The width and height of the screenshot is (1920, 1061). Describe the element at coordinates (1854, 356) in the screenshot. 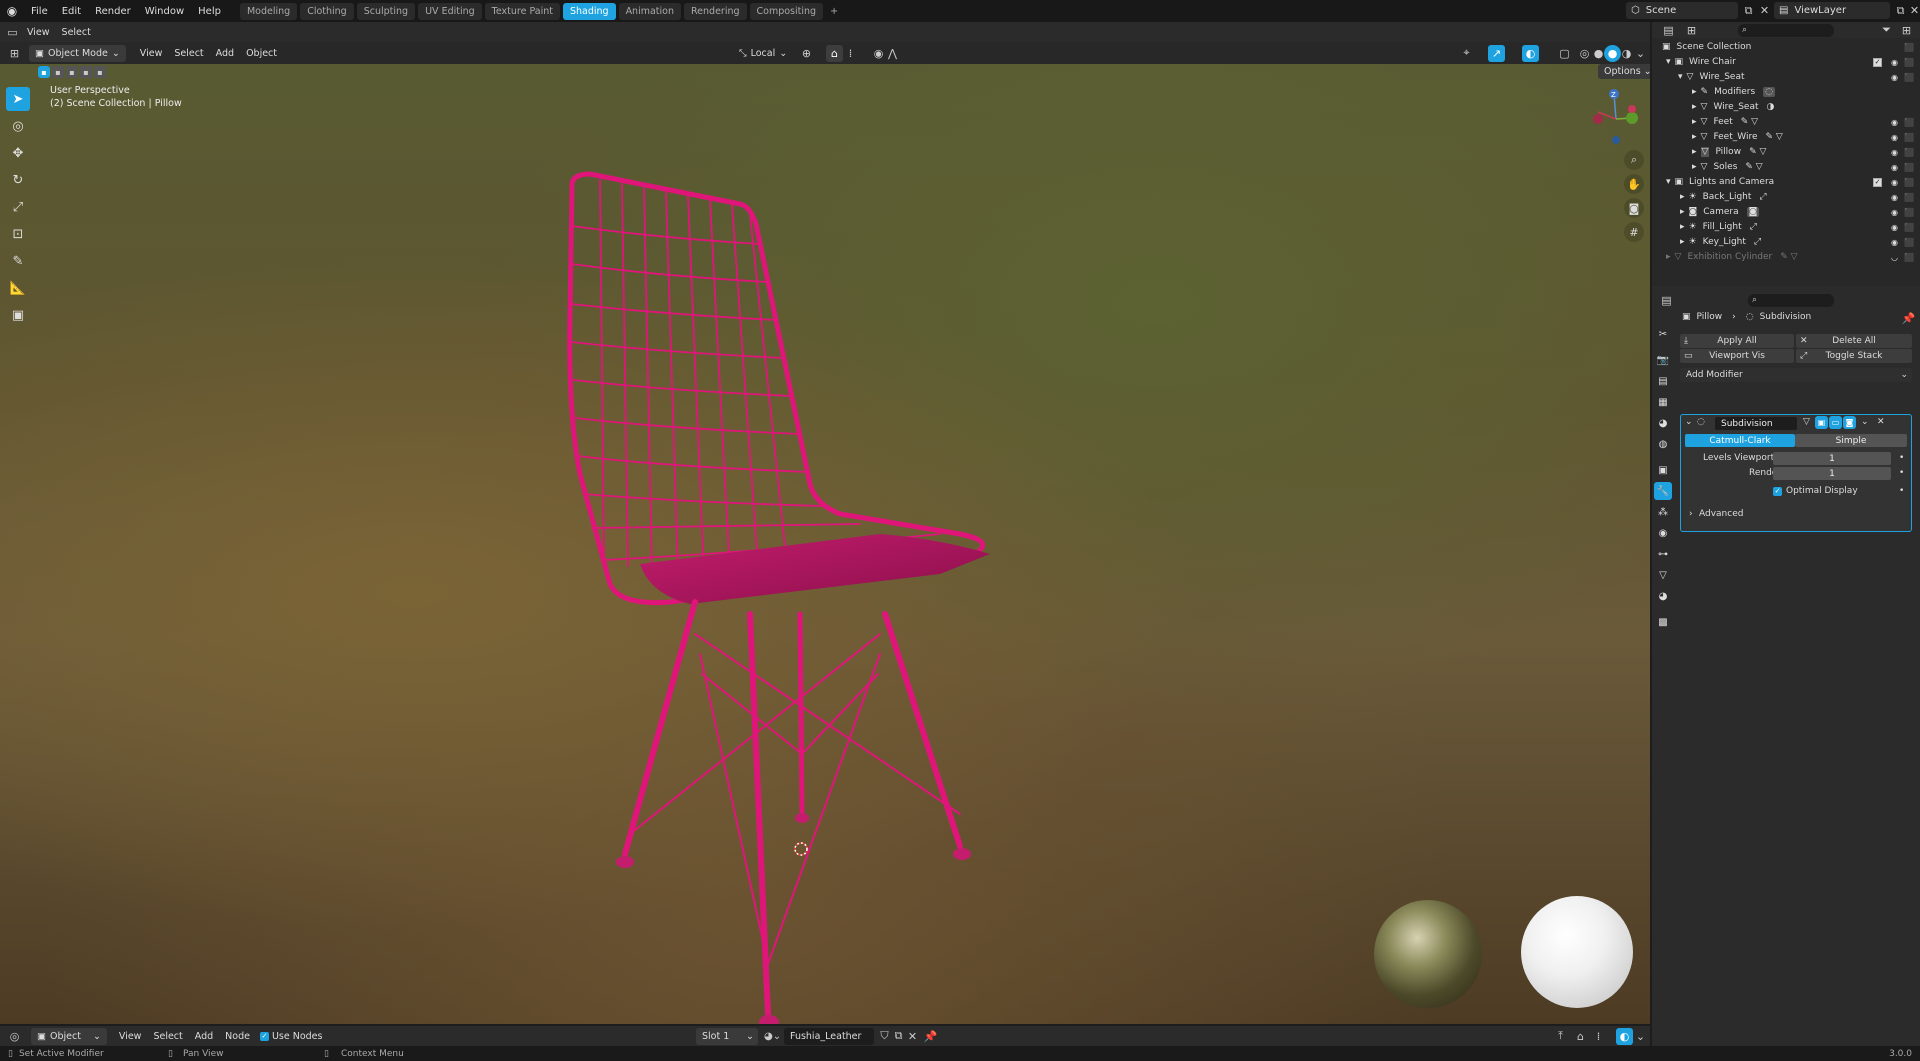

I see `toggle-stack-button: ⤢ Toggle Stack` at that location.